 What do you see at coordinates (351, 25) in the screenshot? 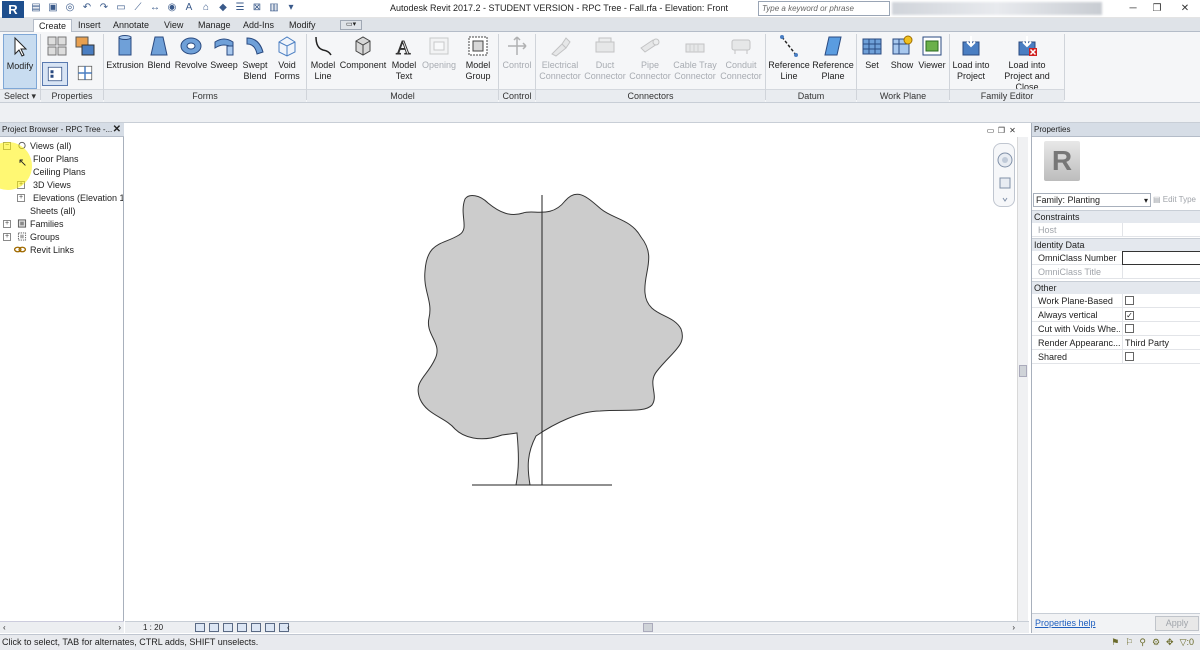
I see `ribbon-minimize-icon: ▭▾` at bounding box center [351, 25].